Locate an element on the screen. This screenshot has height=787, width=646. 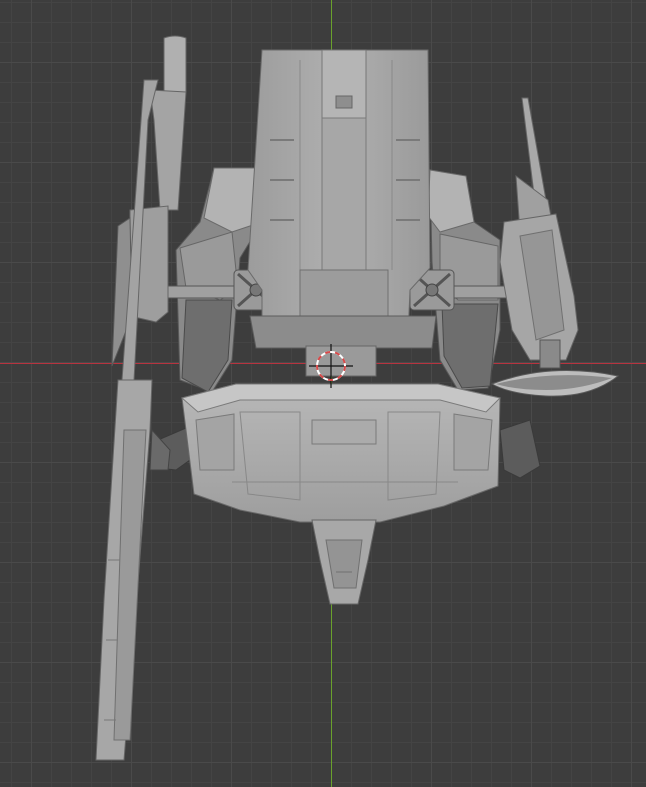
backpack is located at coordinates (342, 213).